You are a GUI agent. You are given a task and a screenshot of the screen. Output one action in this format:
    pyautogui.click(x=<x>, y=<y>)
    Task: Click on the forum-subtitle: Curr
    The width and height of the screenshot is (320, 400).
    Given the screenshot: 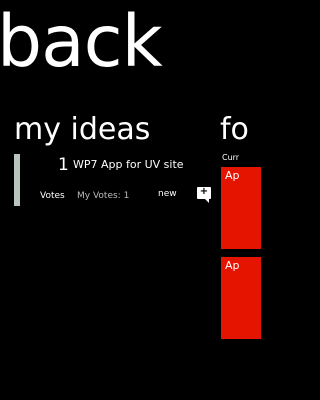 What is the action you would take?
    pyautogui.click(x=231, y=157)
    